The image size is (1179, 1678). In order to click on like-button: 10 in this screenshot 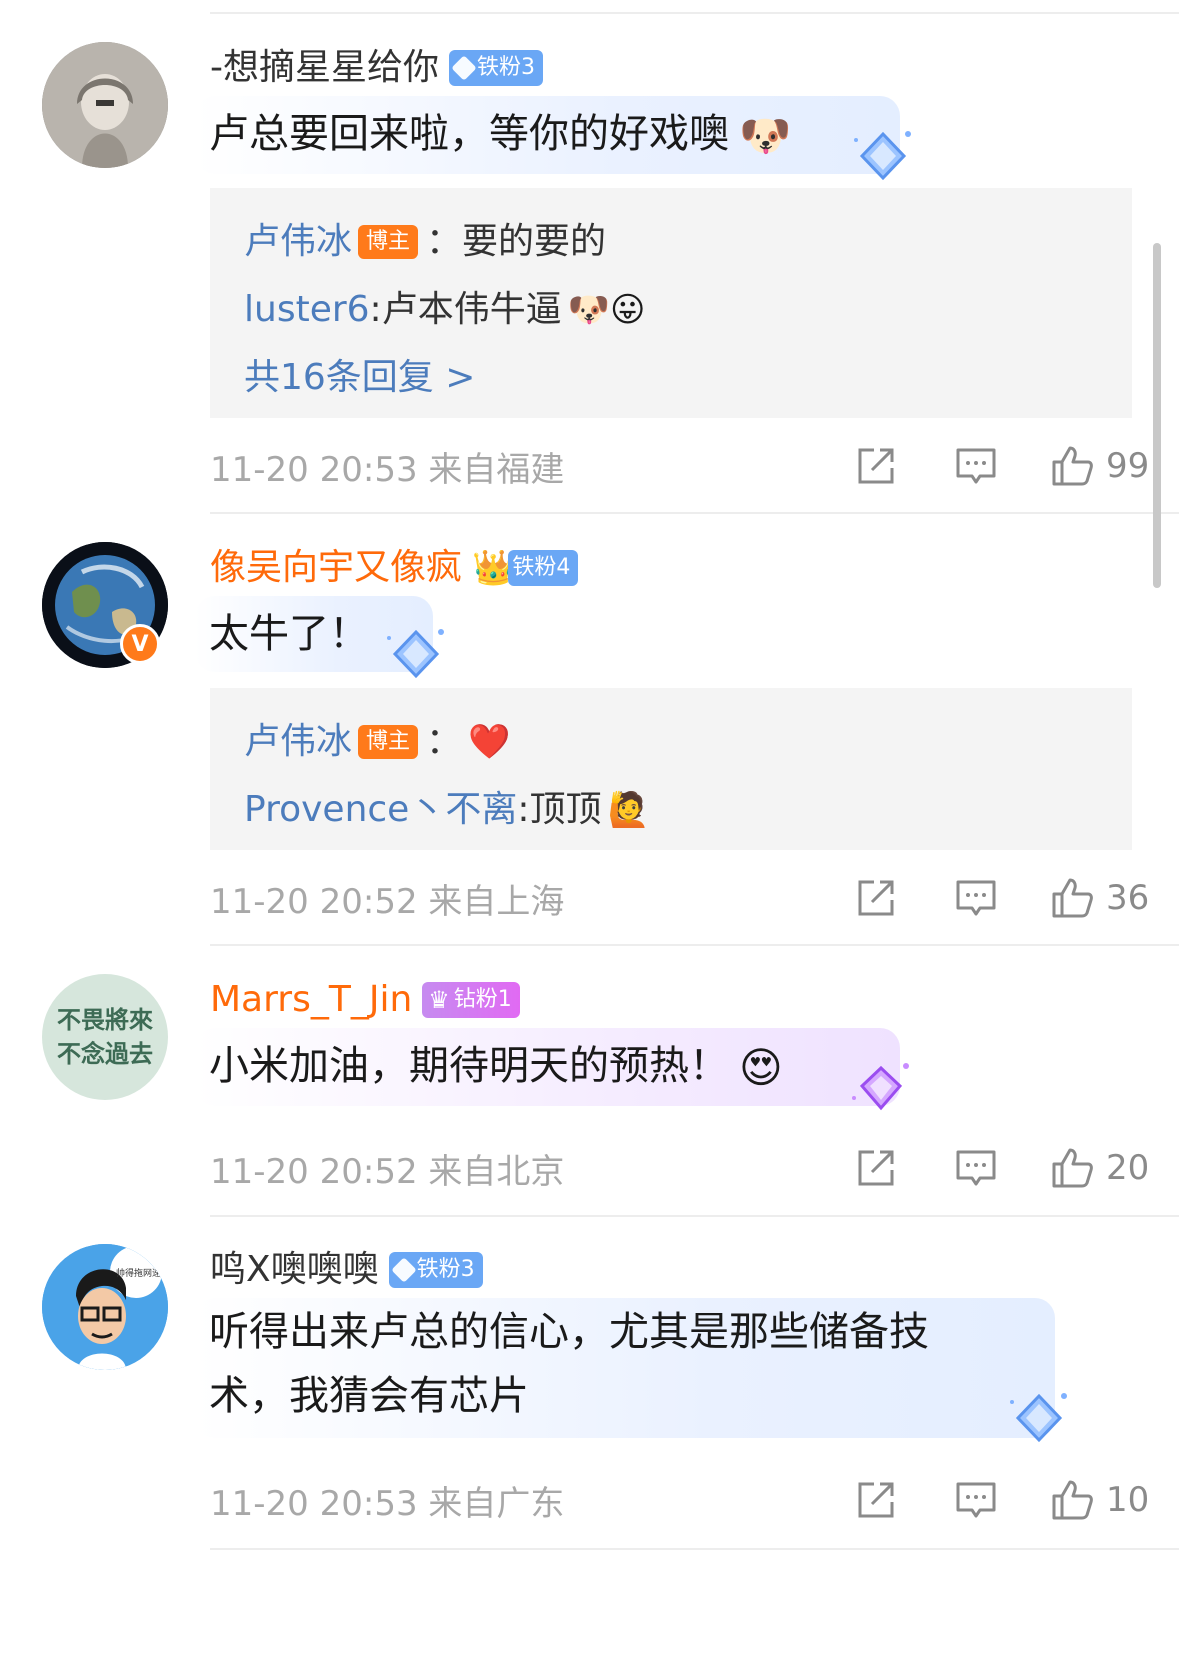, I will do `click(1100, 1500)`.